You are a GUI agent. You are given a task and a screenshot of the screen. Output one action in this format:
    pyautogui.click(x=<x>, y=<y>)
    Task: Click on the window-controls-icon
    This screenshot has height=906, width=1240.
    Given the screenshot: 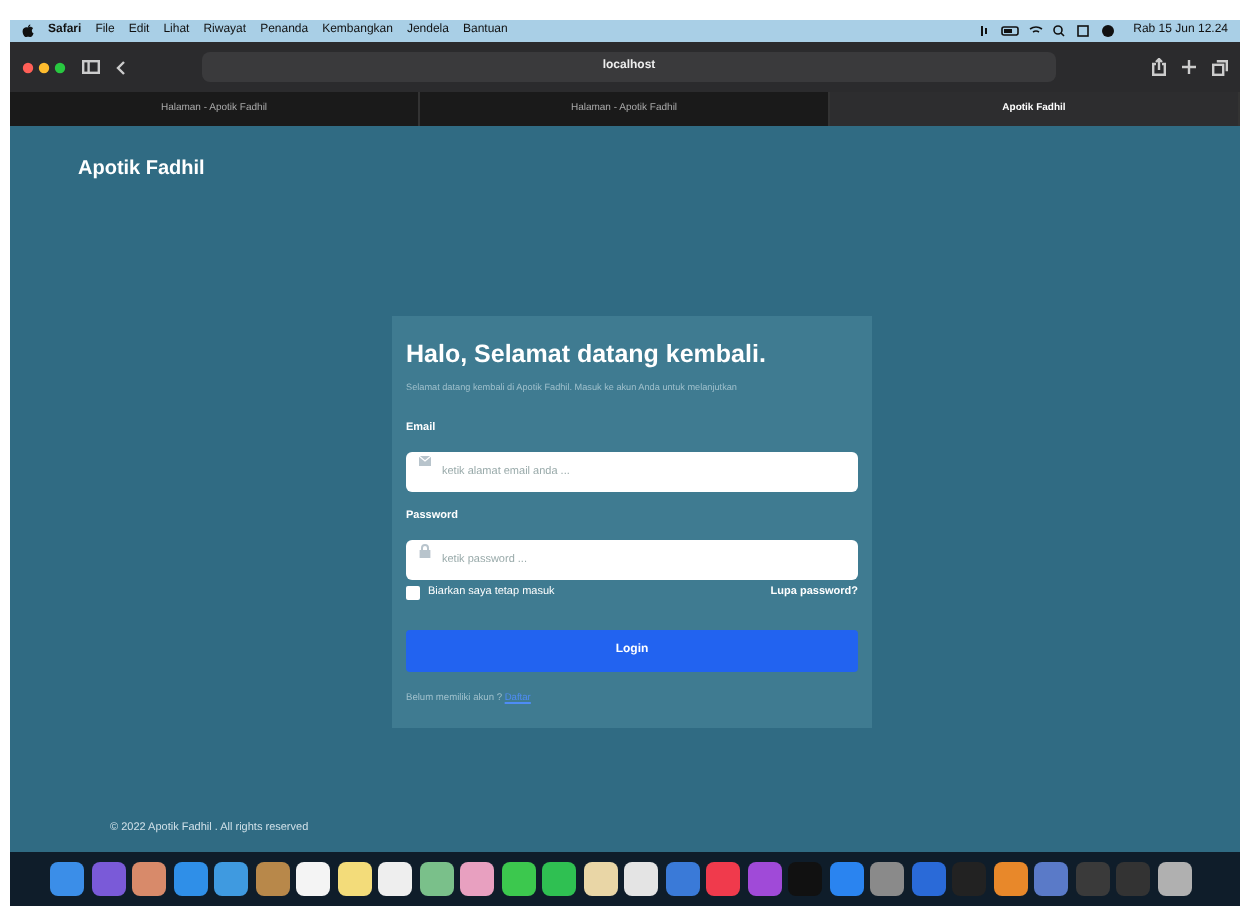 What is the action you would take?
    pyautogui.click(x=44, y=67)
    